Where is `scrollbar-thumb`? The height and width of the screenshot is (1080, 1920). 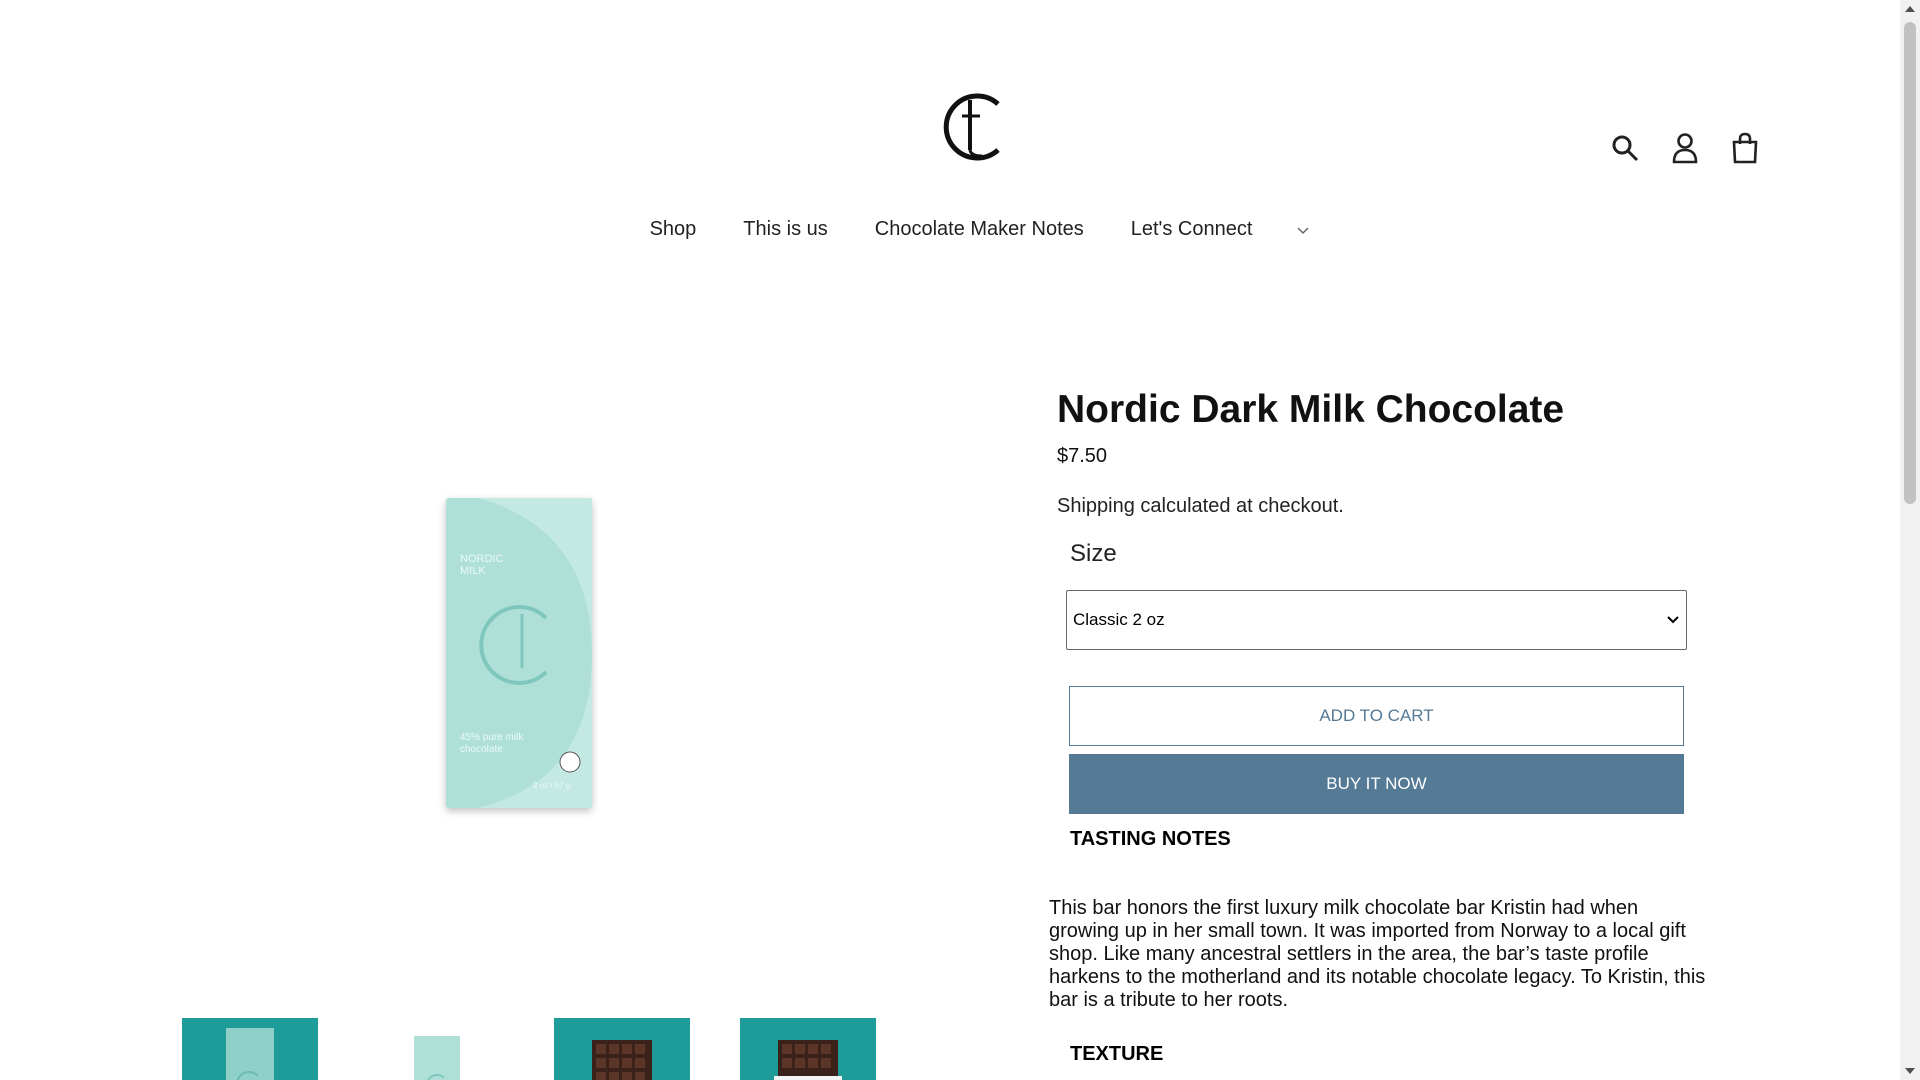 scrollbar-thumb is located at coordinates (1910, 263).